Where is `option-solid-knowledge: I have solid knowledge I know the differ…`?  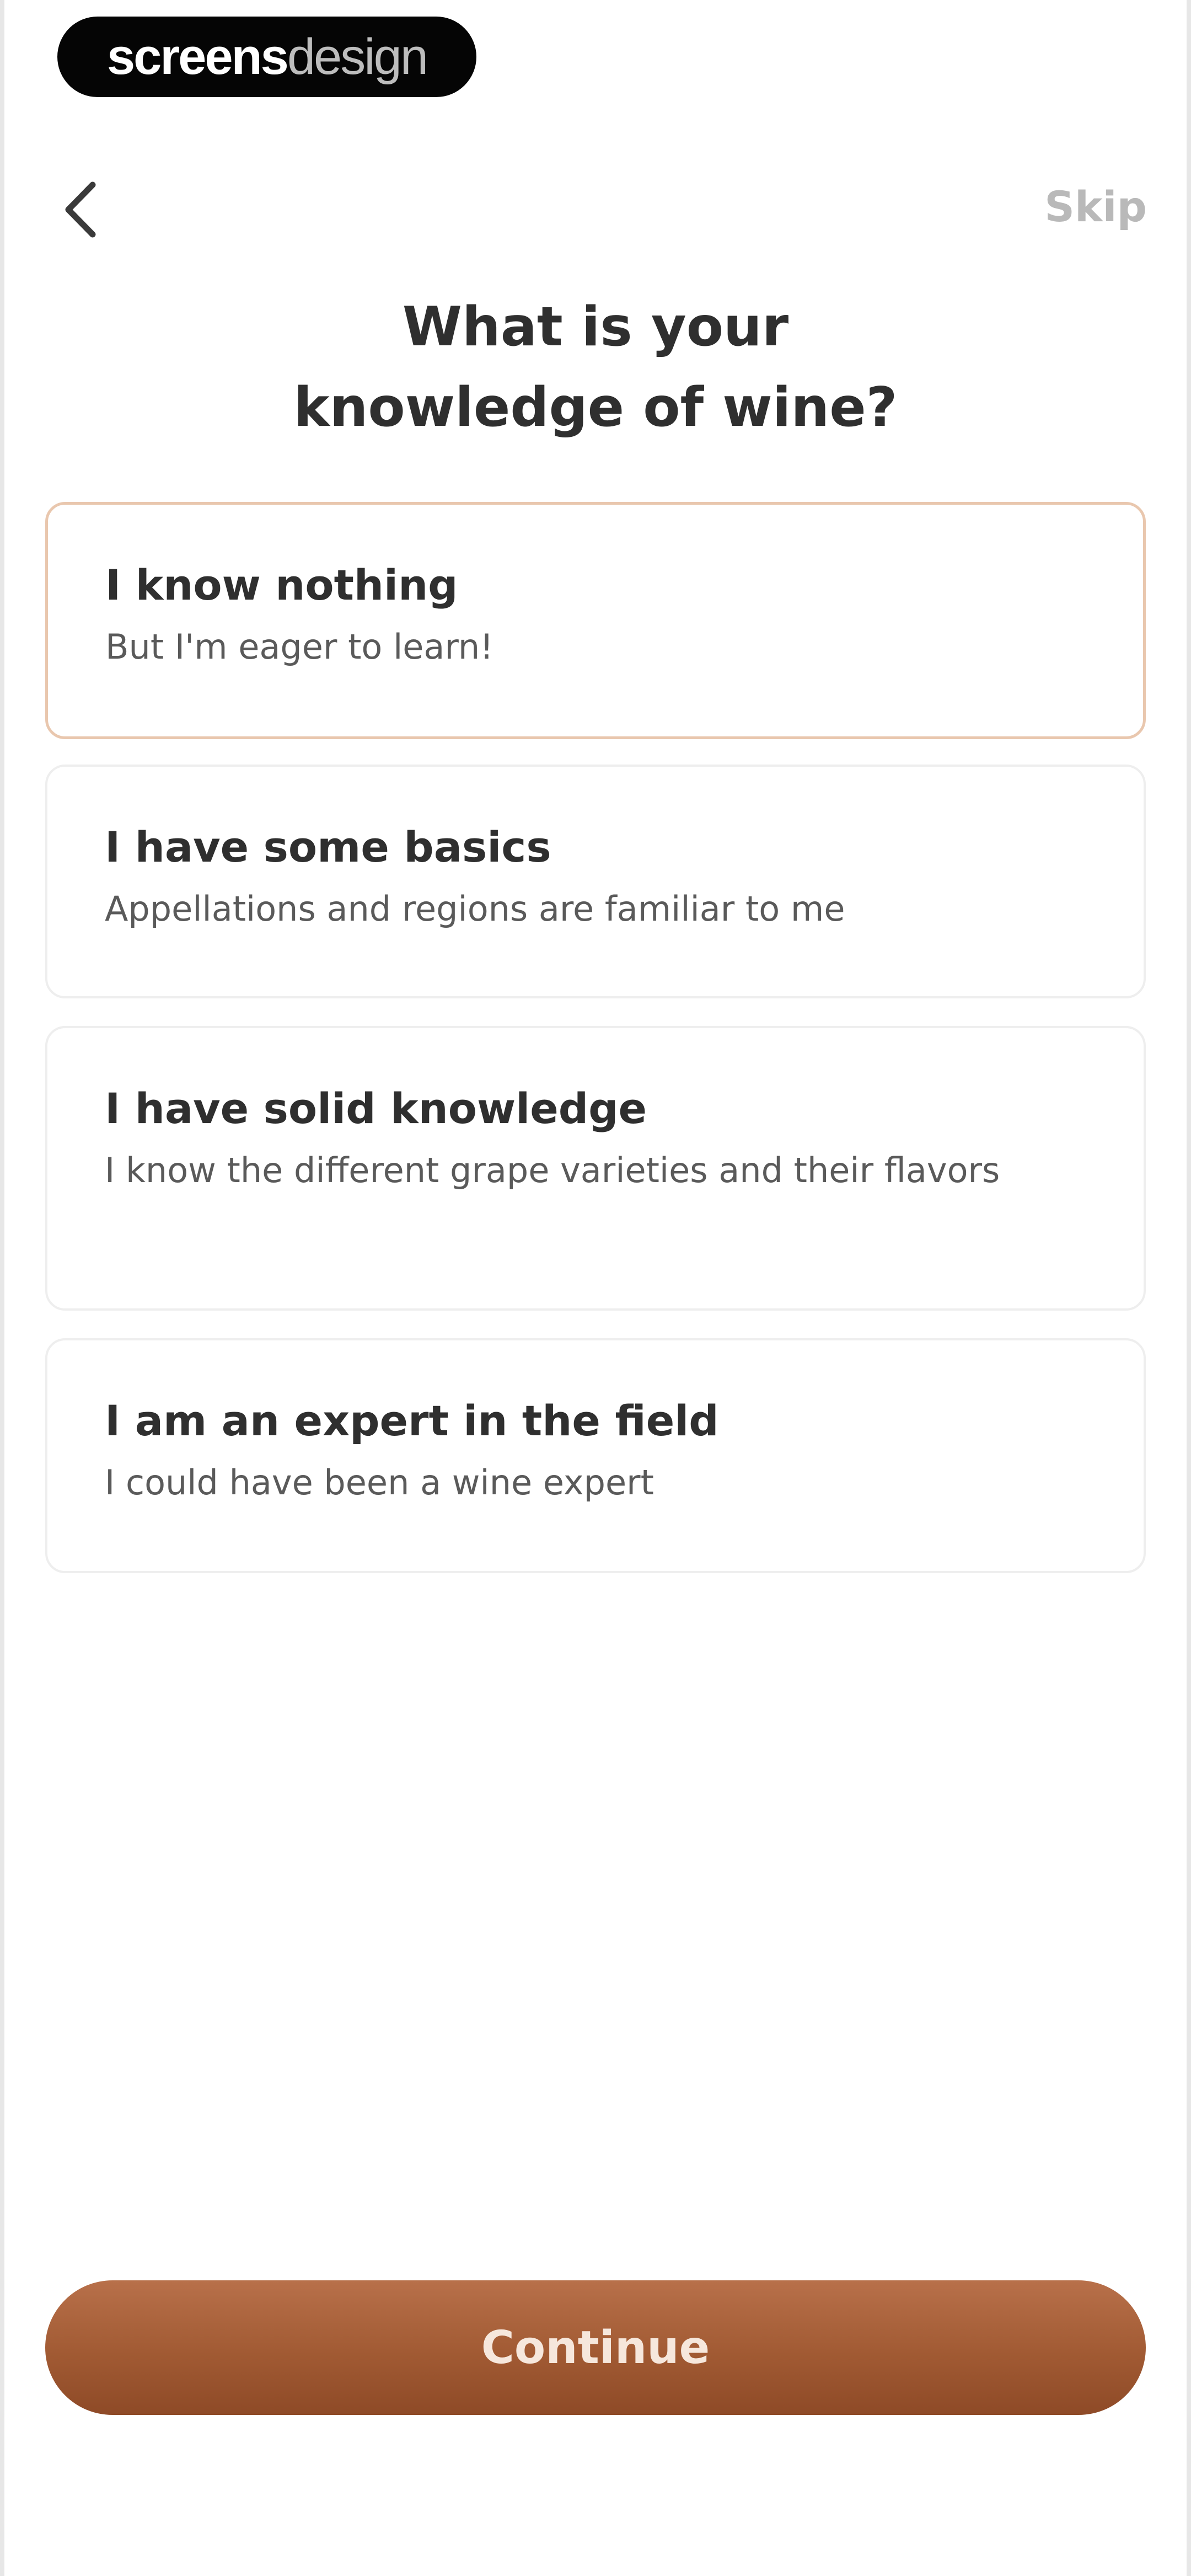 option-solid-knowledge: I have solid knowledge I know the differ… is located at coordinates (595, 1168).